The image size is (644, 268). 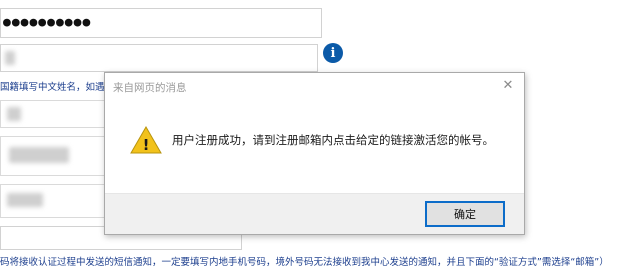 I want to click on close-icon: ✕, so click(x=508, y=85).